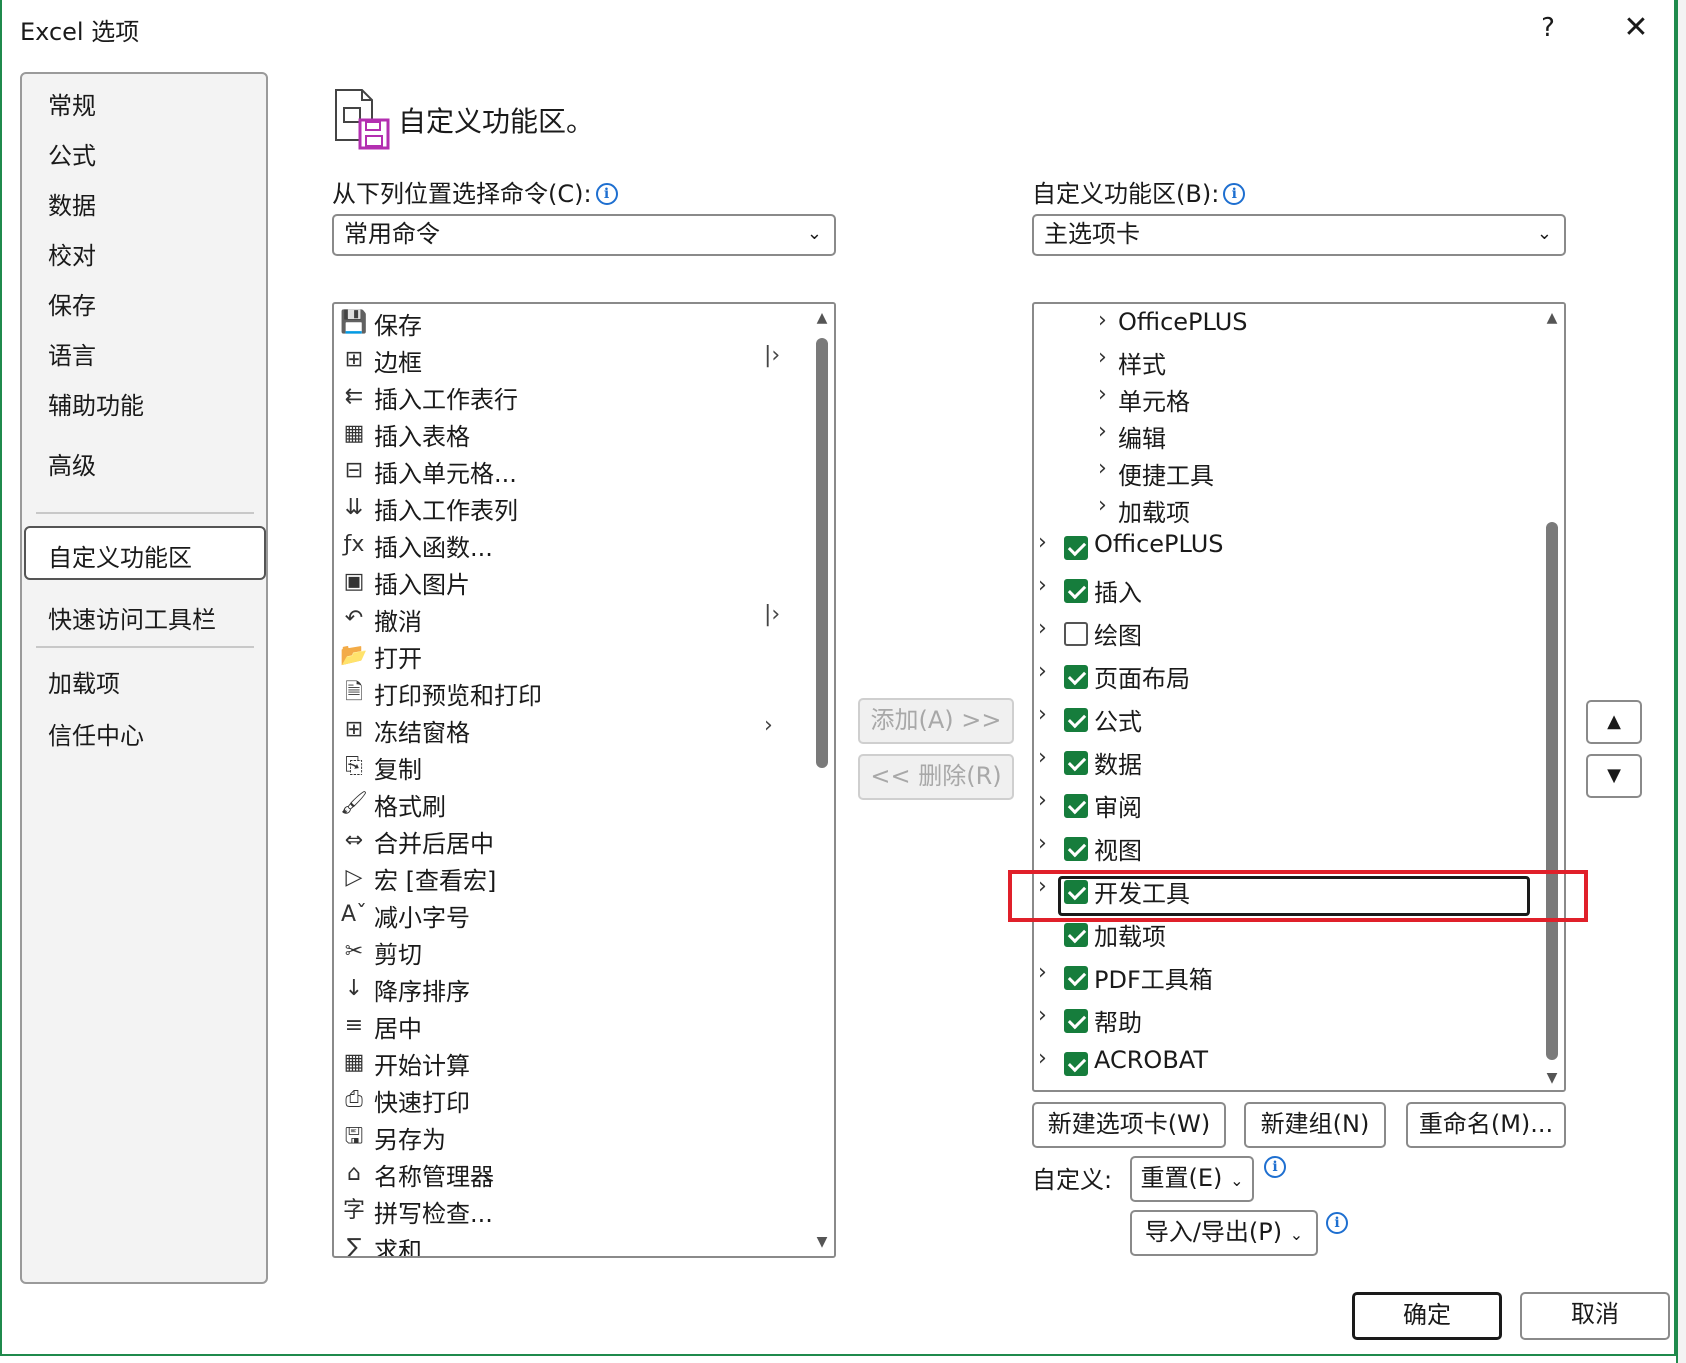 The height and width of the screenshot is (1363, 1686). I want to click on new-tab-button: 新建选项卡(W), so click(1129, 1125).